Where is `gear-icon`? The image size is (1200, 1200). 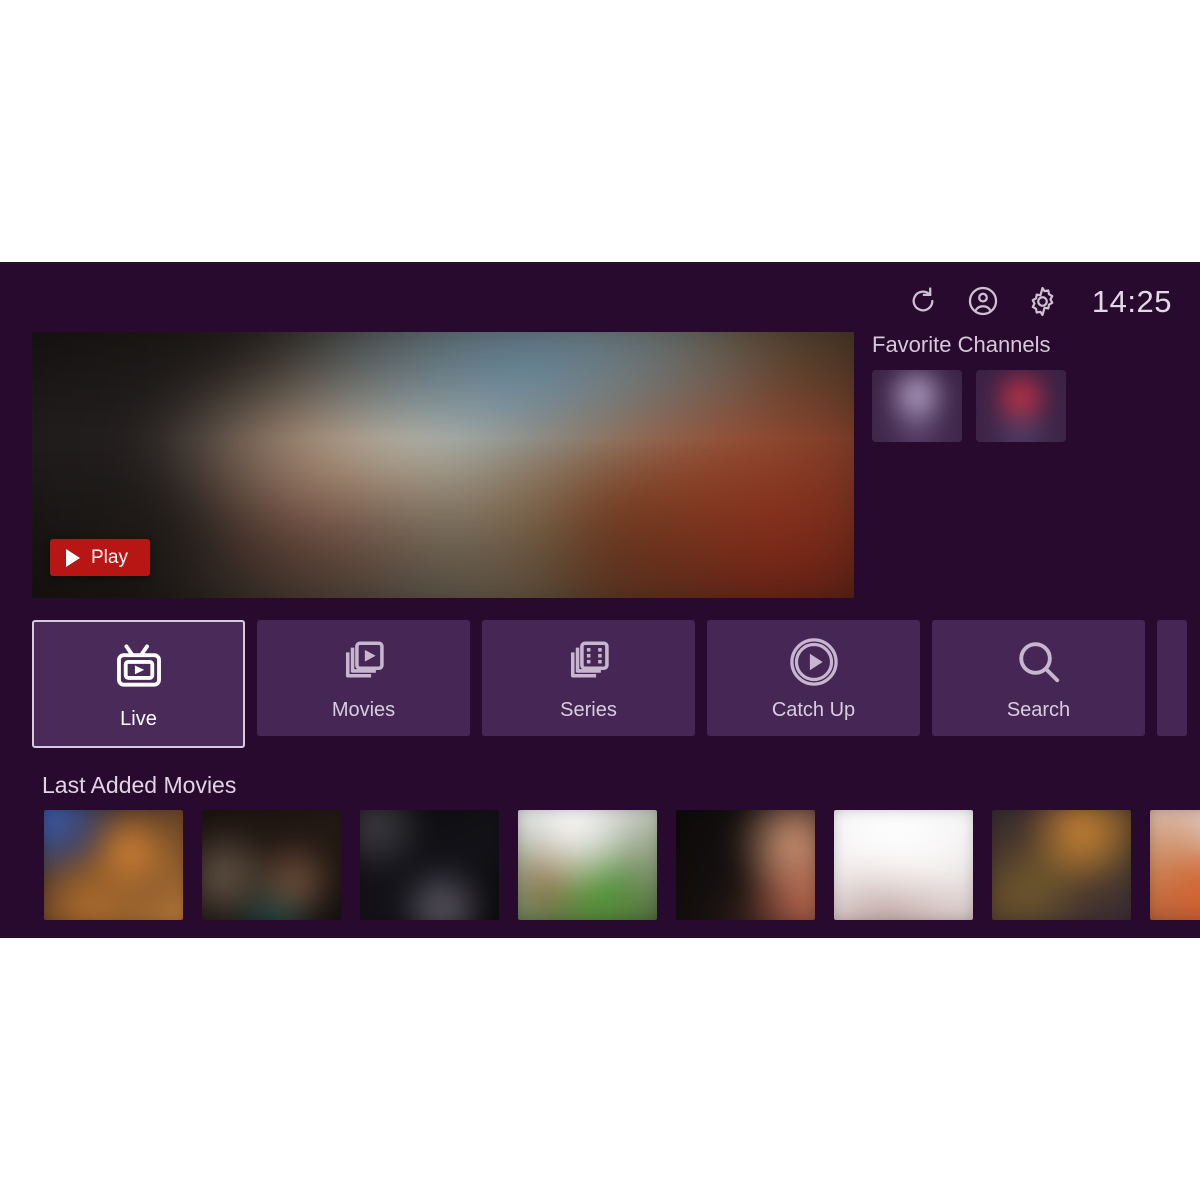
gear-icon is located at coordinates (1043, 301).